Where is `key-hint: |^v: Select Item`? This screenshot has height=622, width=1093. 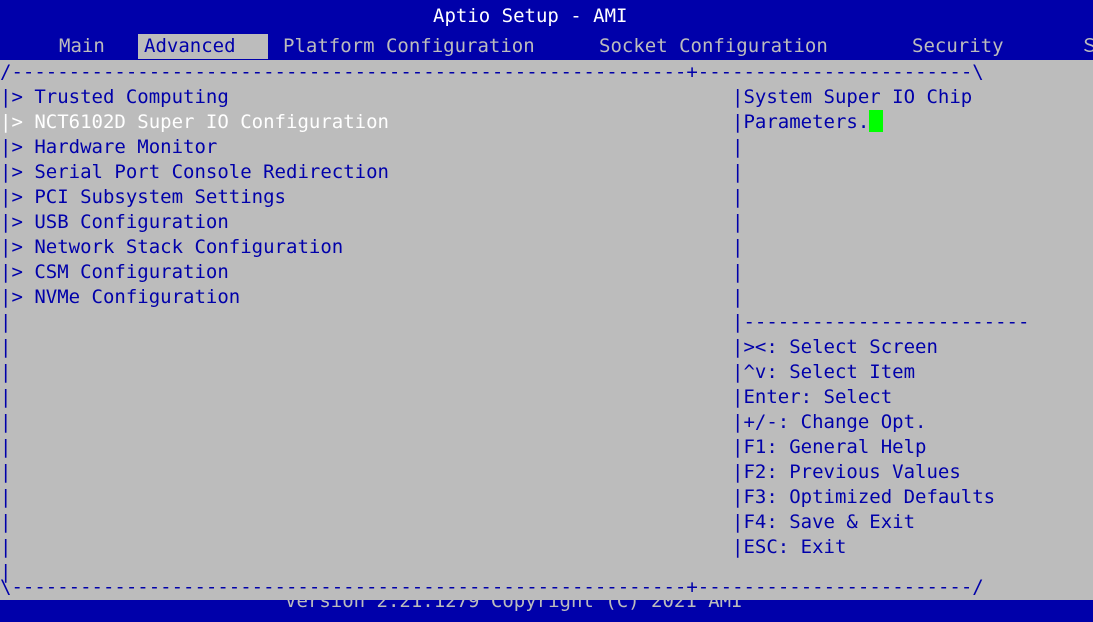
key-hint: |^v: Select Item is located at coordinates (823, 372).